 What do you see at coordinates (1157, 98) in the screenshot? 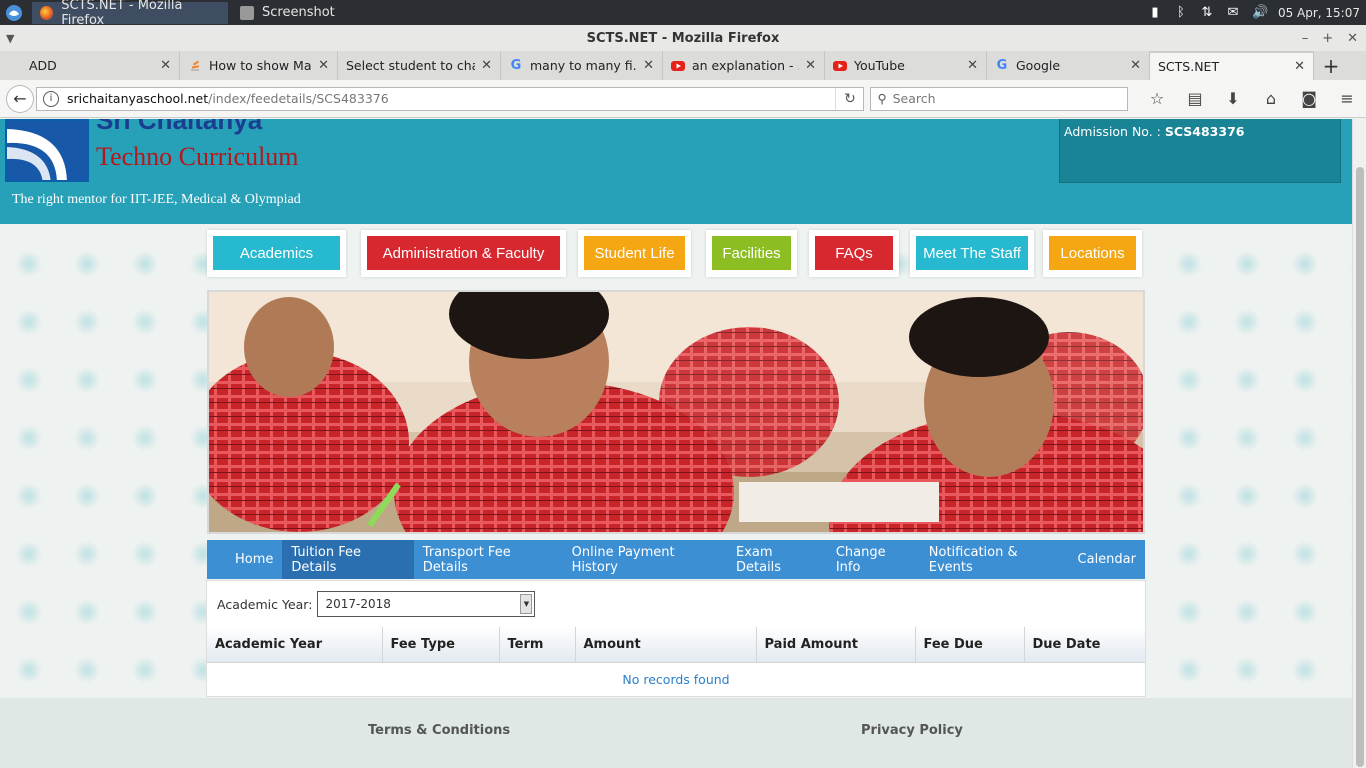
I see `bookmark-star-icon: ☆` at bounding box center [1157, 98].